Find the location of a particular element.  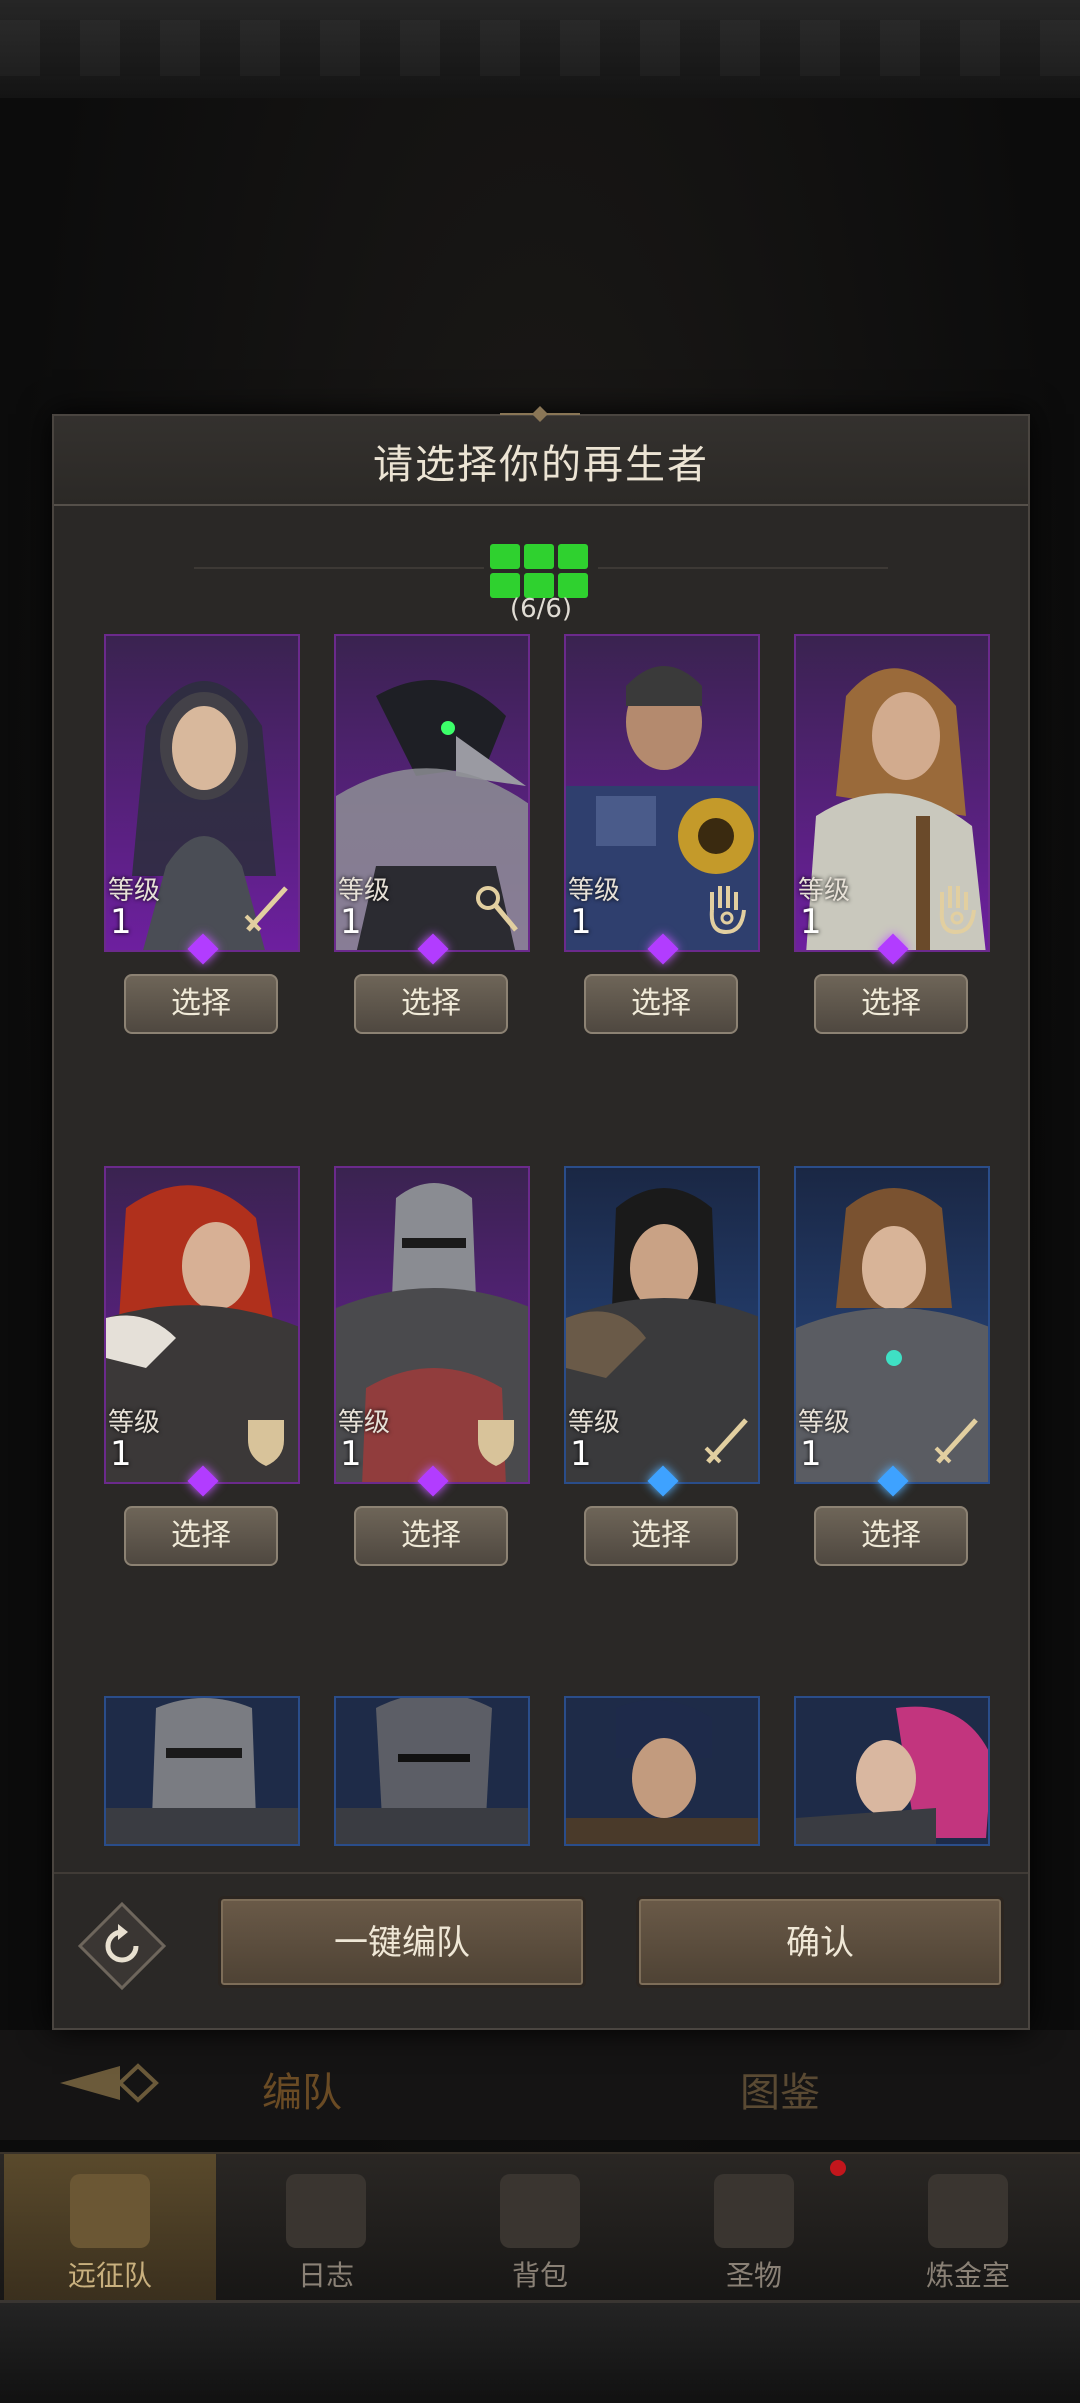

nav-backpack: 背包 is located at coordinates (540, 2228).